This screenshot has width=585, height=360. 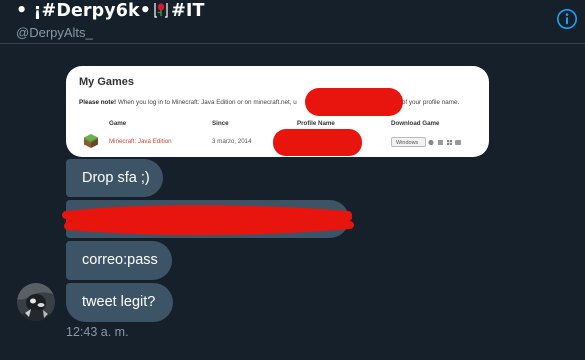 I want to click on redaction-scribble, so click(x=208, y=220).